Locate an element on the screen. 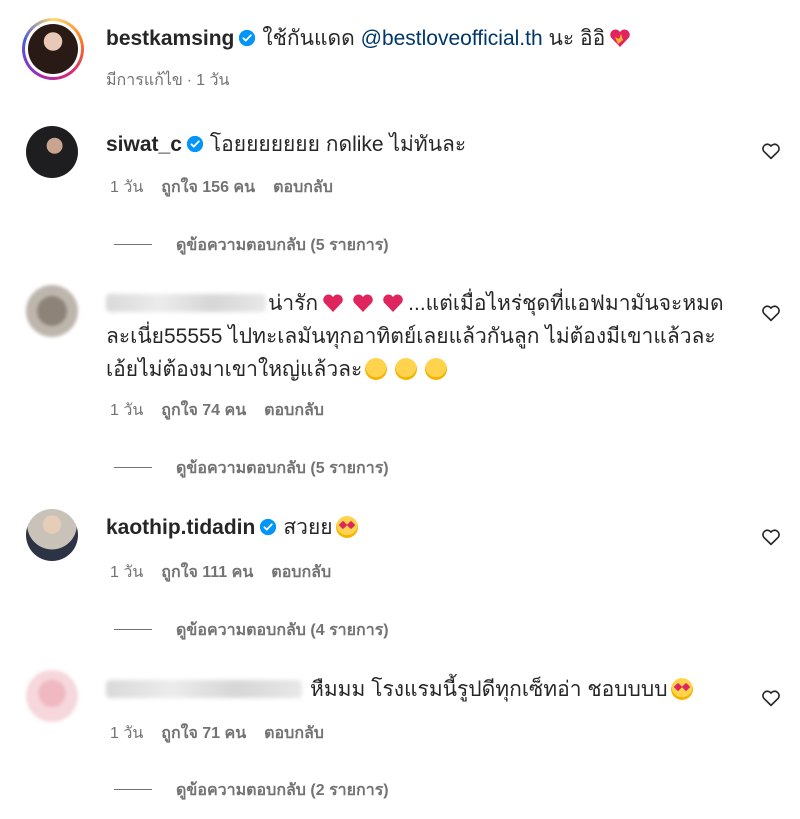 This screenshot has height=819, width=800. comment-meta: 1 วัน ถูกใจ 74 คน ตอบกลับ is located at coordinates (226, 410).